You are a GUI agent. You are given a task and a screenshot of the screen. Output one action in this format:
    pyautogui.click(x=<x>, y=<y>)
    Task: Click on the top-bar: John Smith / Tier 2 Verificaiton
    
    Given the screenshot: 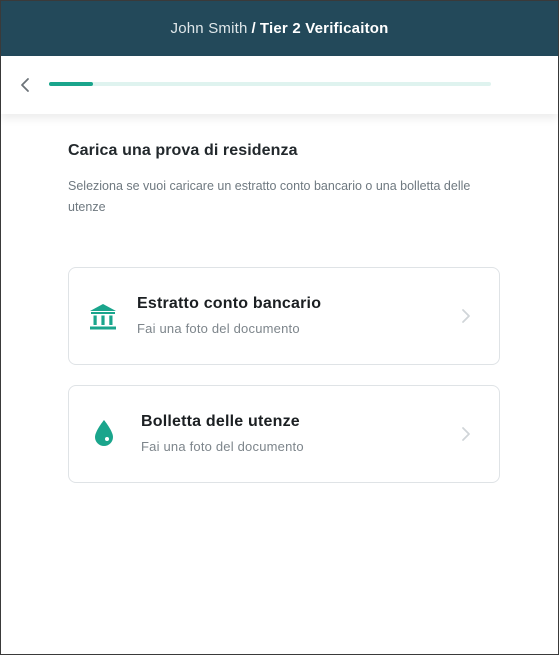 What is the action you would take?
    pyautogui.click(x=279, y=28)
    